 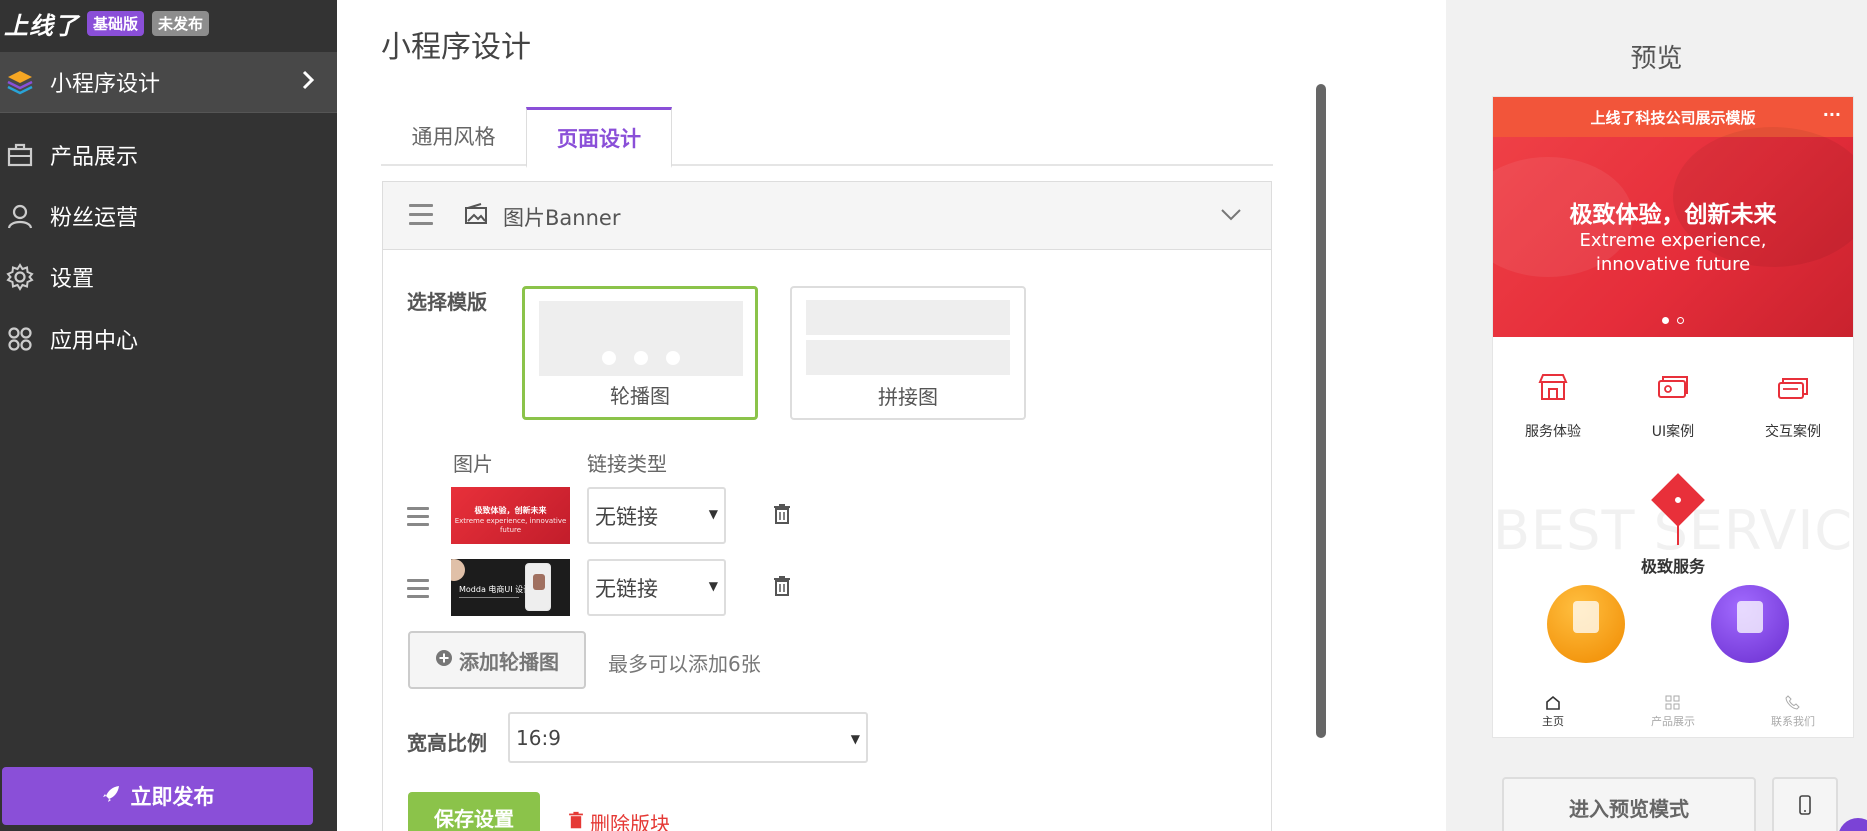 I want to click on chevron-right-icon, so click(x=308, y=82).